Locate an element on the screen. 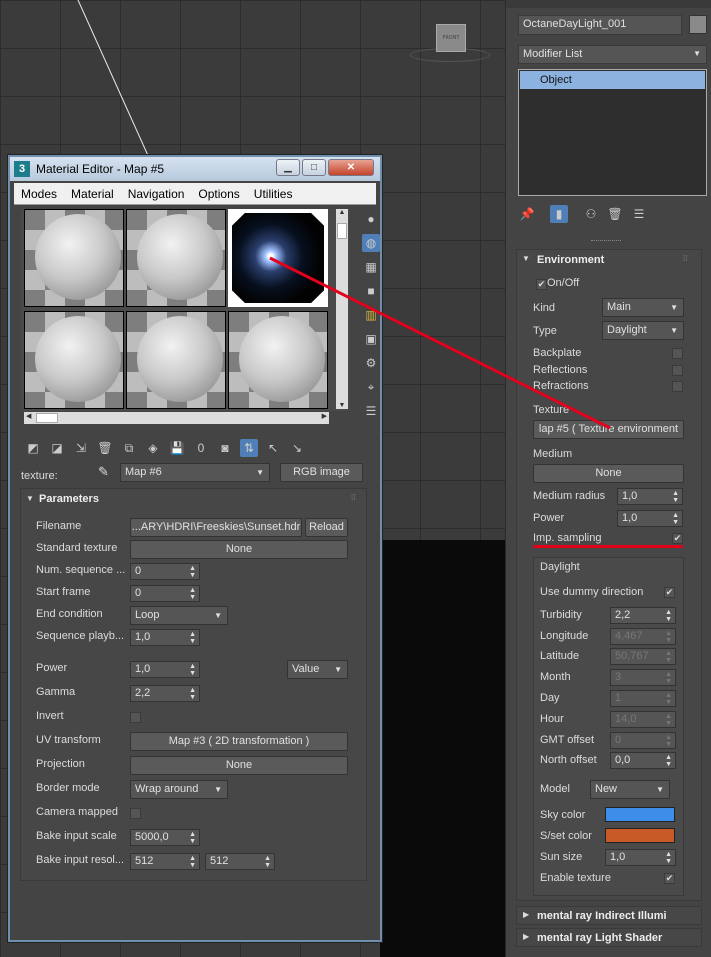 The width and height of the screenshot is (711, 957). eyedropper-icon: ✎ is located at coordinates (103, 472).